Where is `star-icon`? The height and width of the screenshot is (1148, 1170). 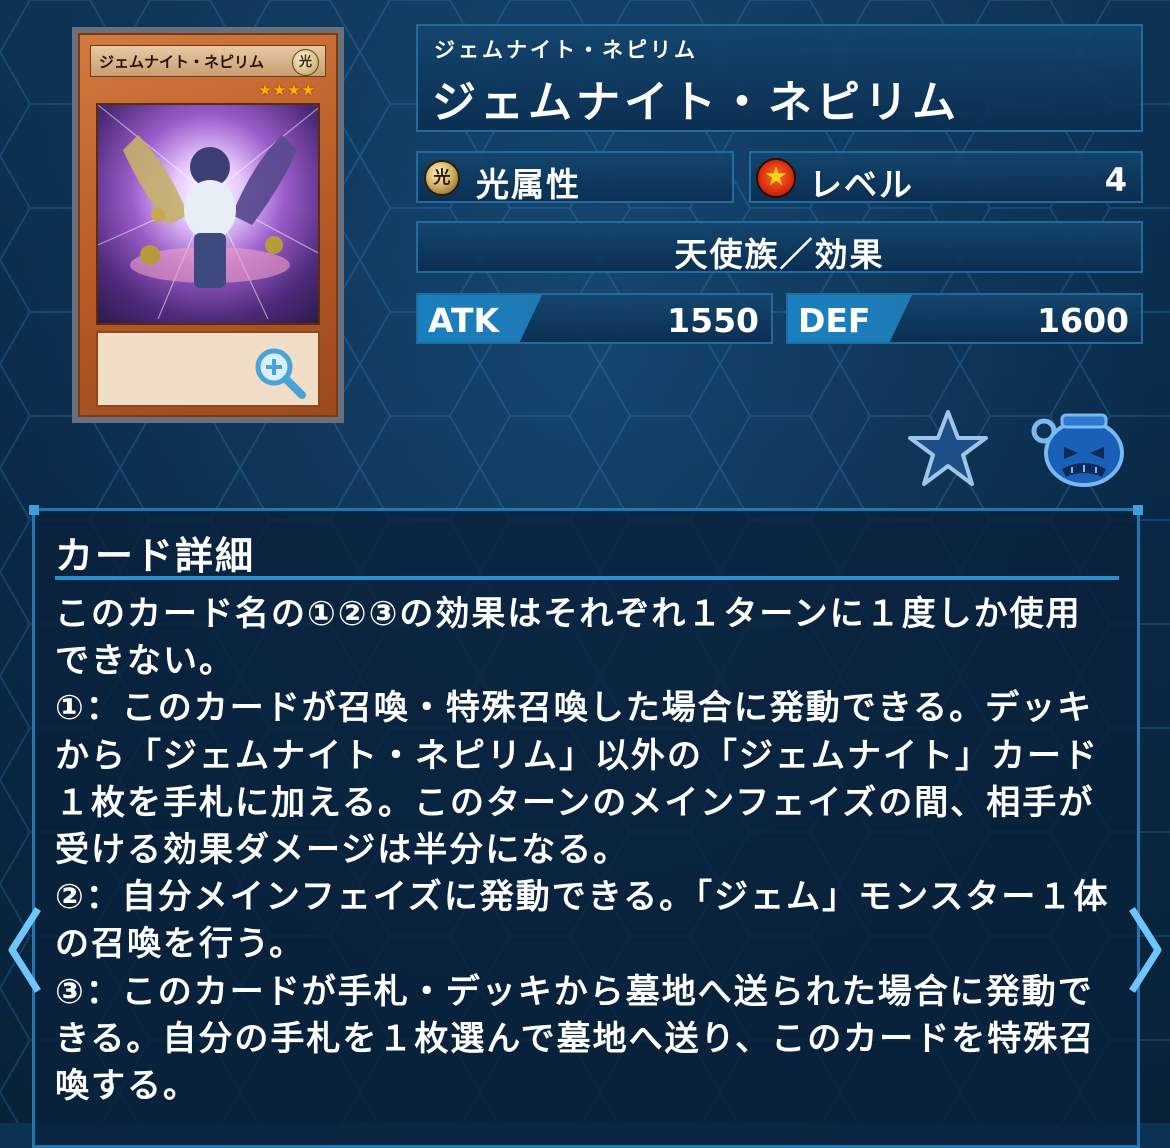 star-icon is located at coordinates (948, 448).